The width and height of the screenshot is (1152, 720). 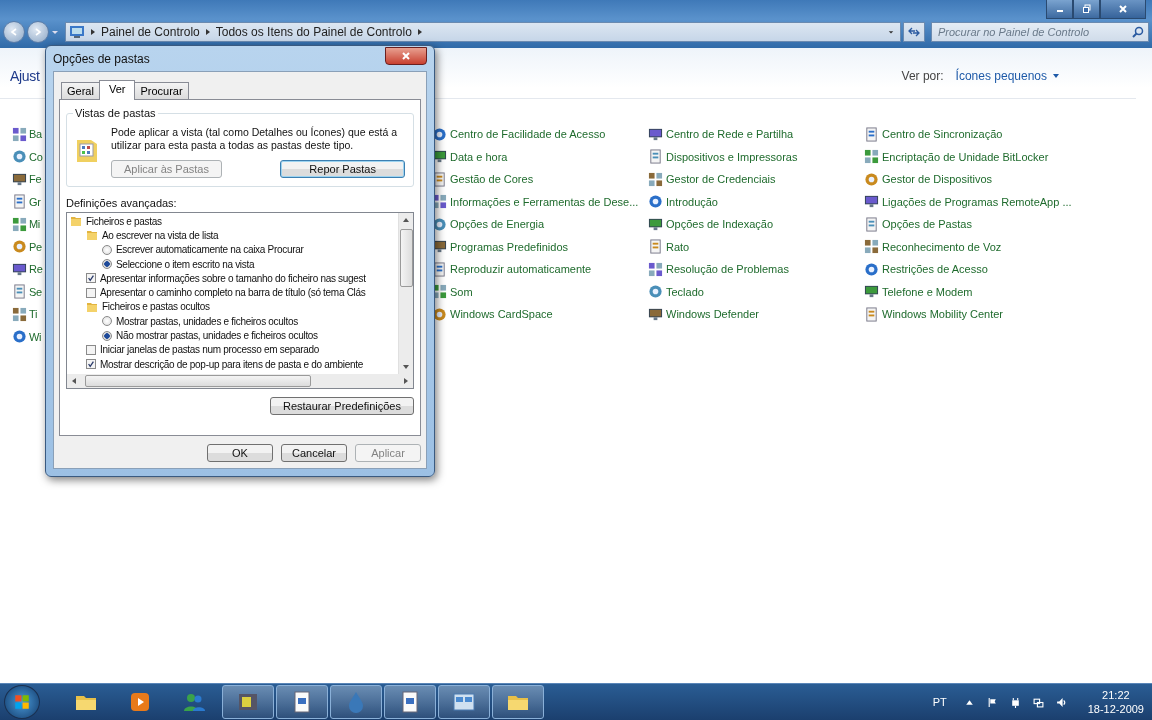 What do you see at coordinates (712, 314) in the screenshot?
I see `control-panel-link: Windows Defender` at bounding box center [712, 314].